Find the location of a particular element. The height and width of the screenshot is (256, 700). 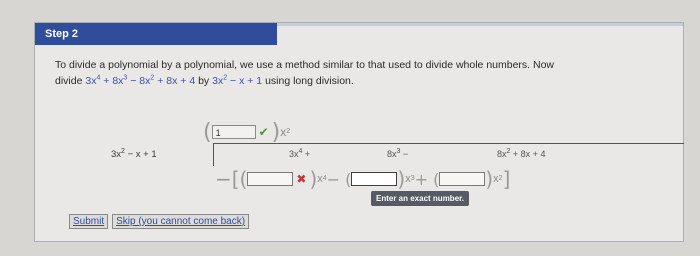

instructions-suffix: using long division. is located at coordinates (309, 81).